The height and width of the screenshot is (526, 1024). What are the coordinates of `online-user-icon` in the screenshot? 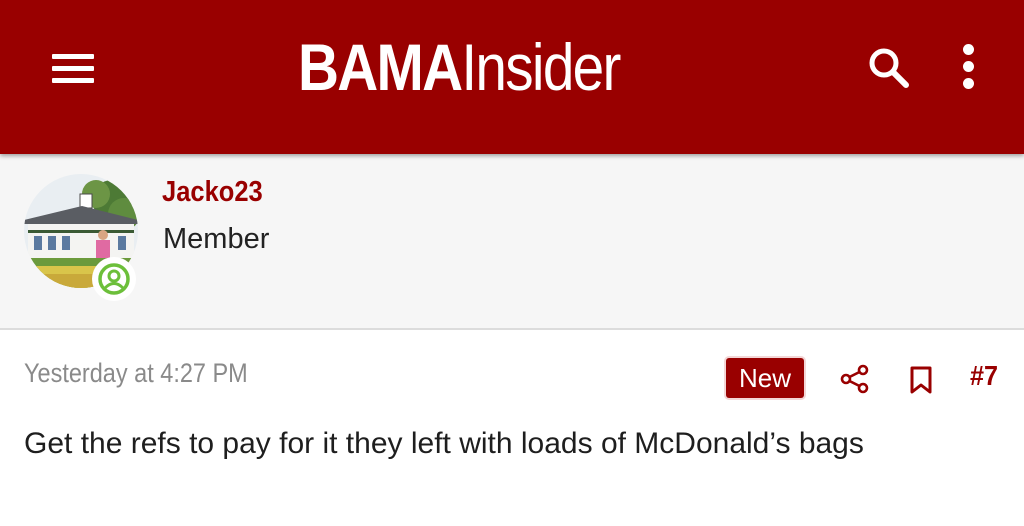 It's located at (114, 279).